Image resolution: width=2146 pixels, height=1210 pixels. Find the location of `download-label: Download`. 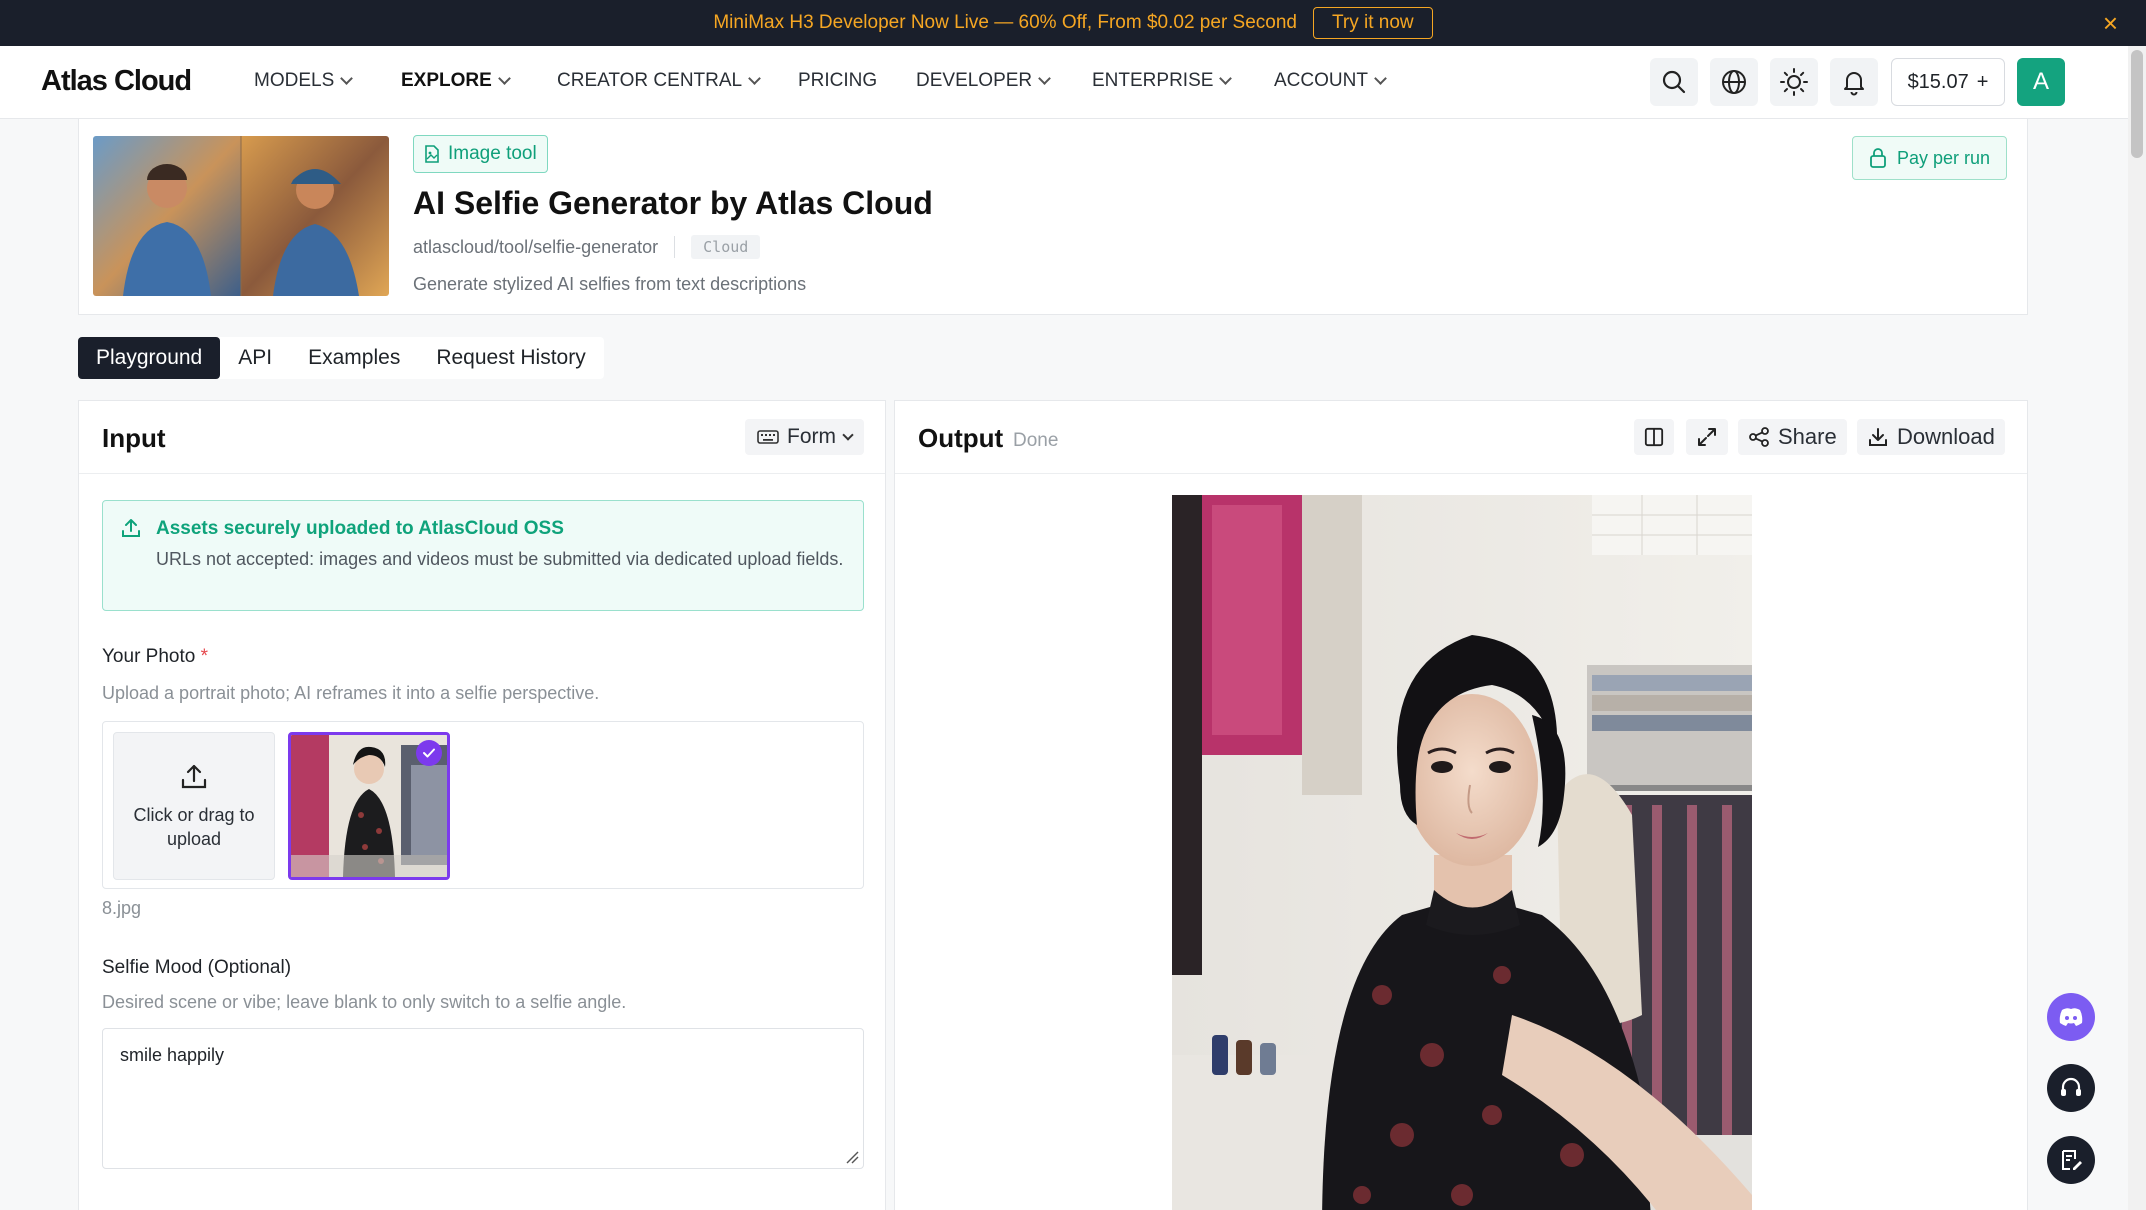

download-label: Download is located at coordinates (1946, 436).